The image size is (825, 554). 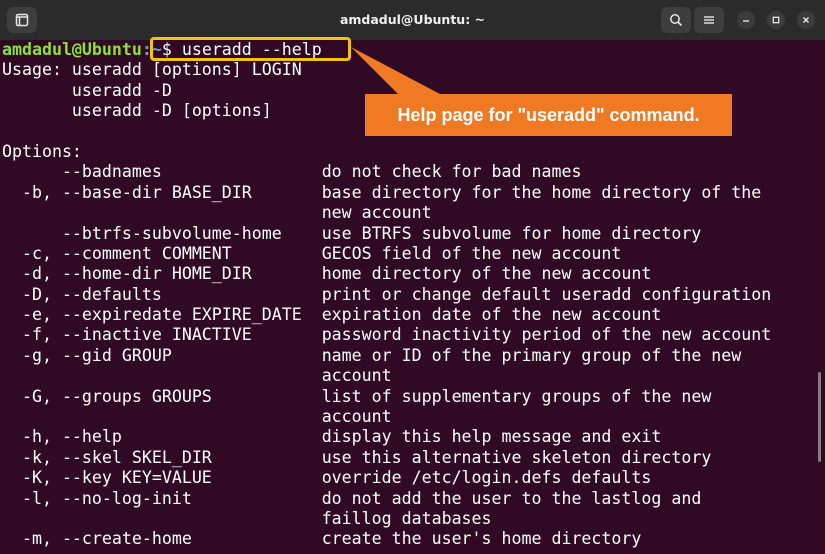 What do you see at coordinates (548, 115) in the screenshot?
I see `callout-label: Help page for "useradd" command.` at bounding box center [548, 115].